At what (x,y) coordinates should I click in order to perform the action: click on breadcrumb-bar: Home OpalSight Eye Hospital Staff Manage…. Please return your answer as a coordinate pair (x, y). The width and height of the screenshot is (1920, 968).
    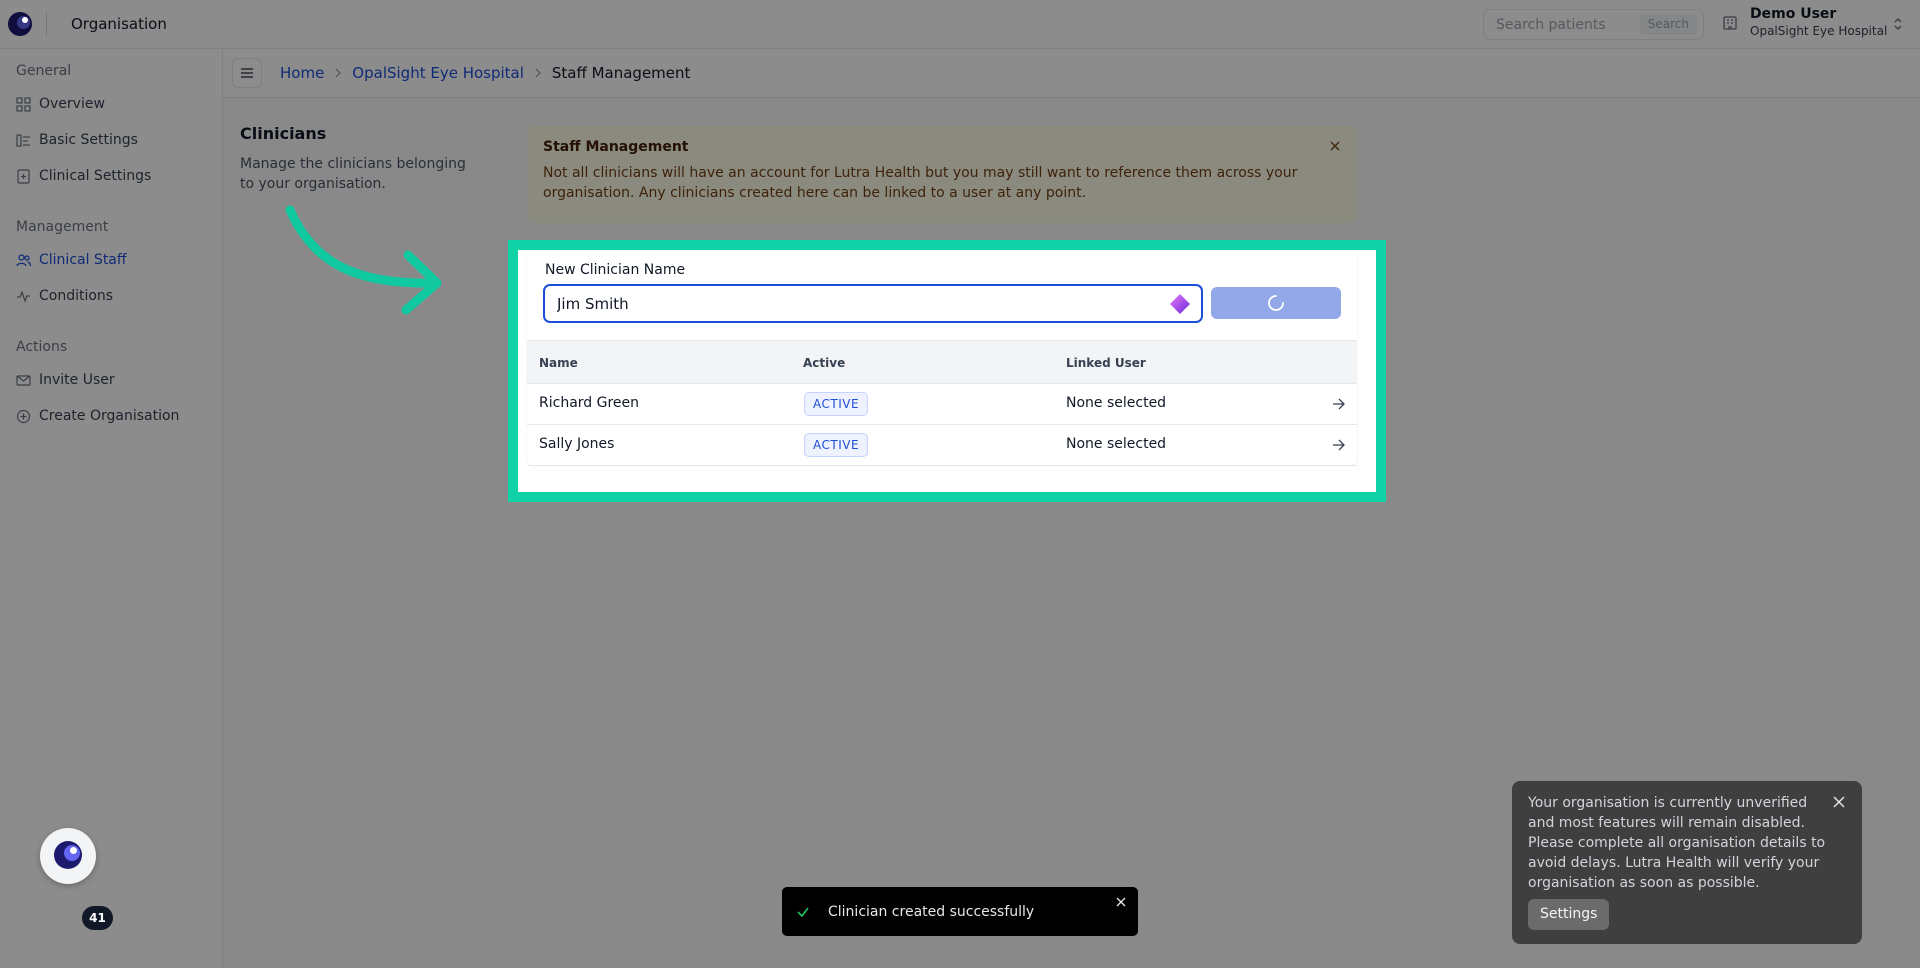
    Looking at the image, I should click on (1071, 73).